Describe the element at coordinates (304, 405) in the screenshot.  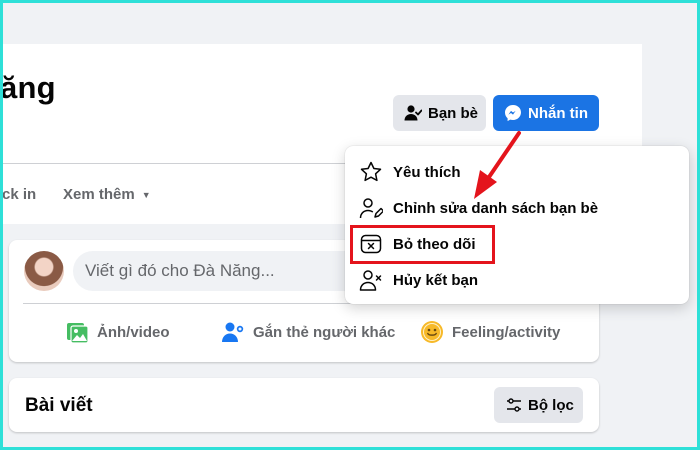
I see `posts-section: Bài viết Bộ lọc` at that location.